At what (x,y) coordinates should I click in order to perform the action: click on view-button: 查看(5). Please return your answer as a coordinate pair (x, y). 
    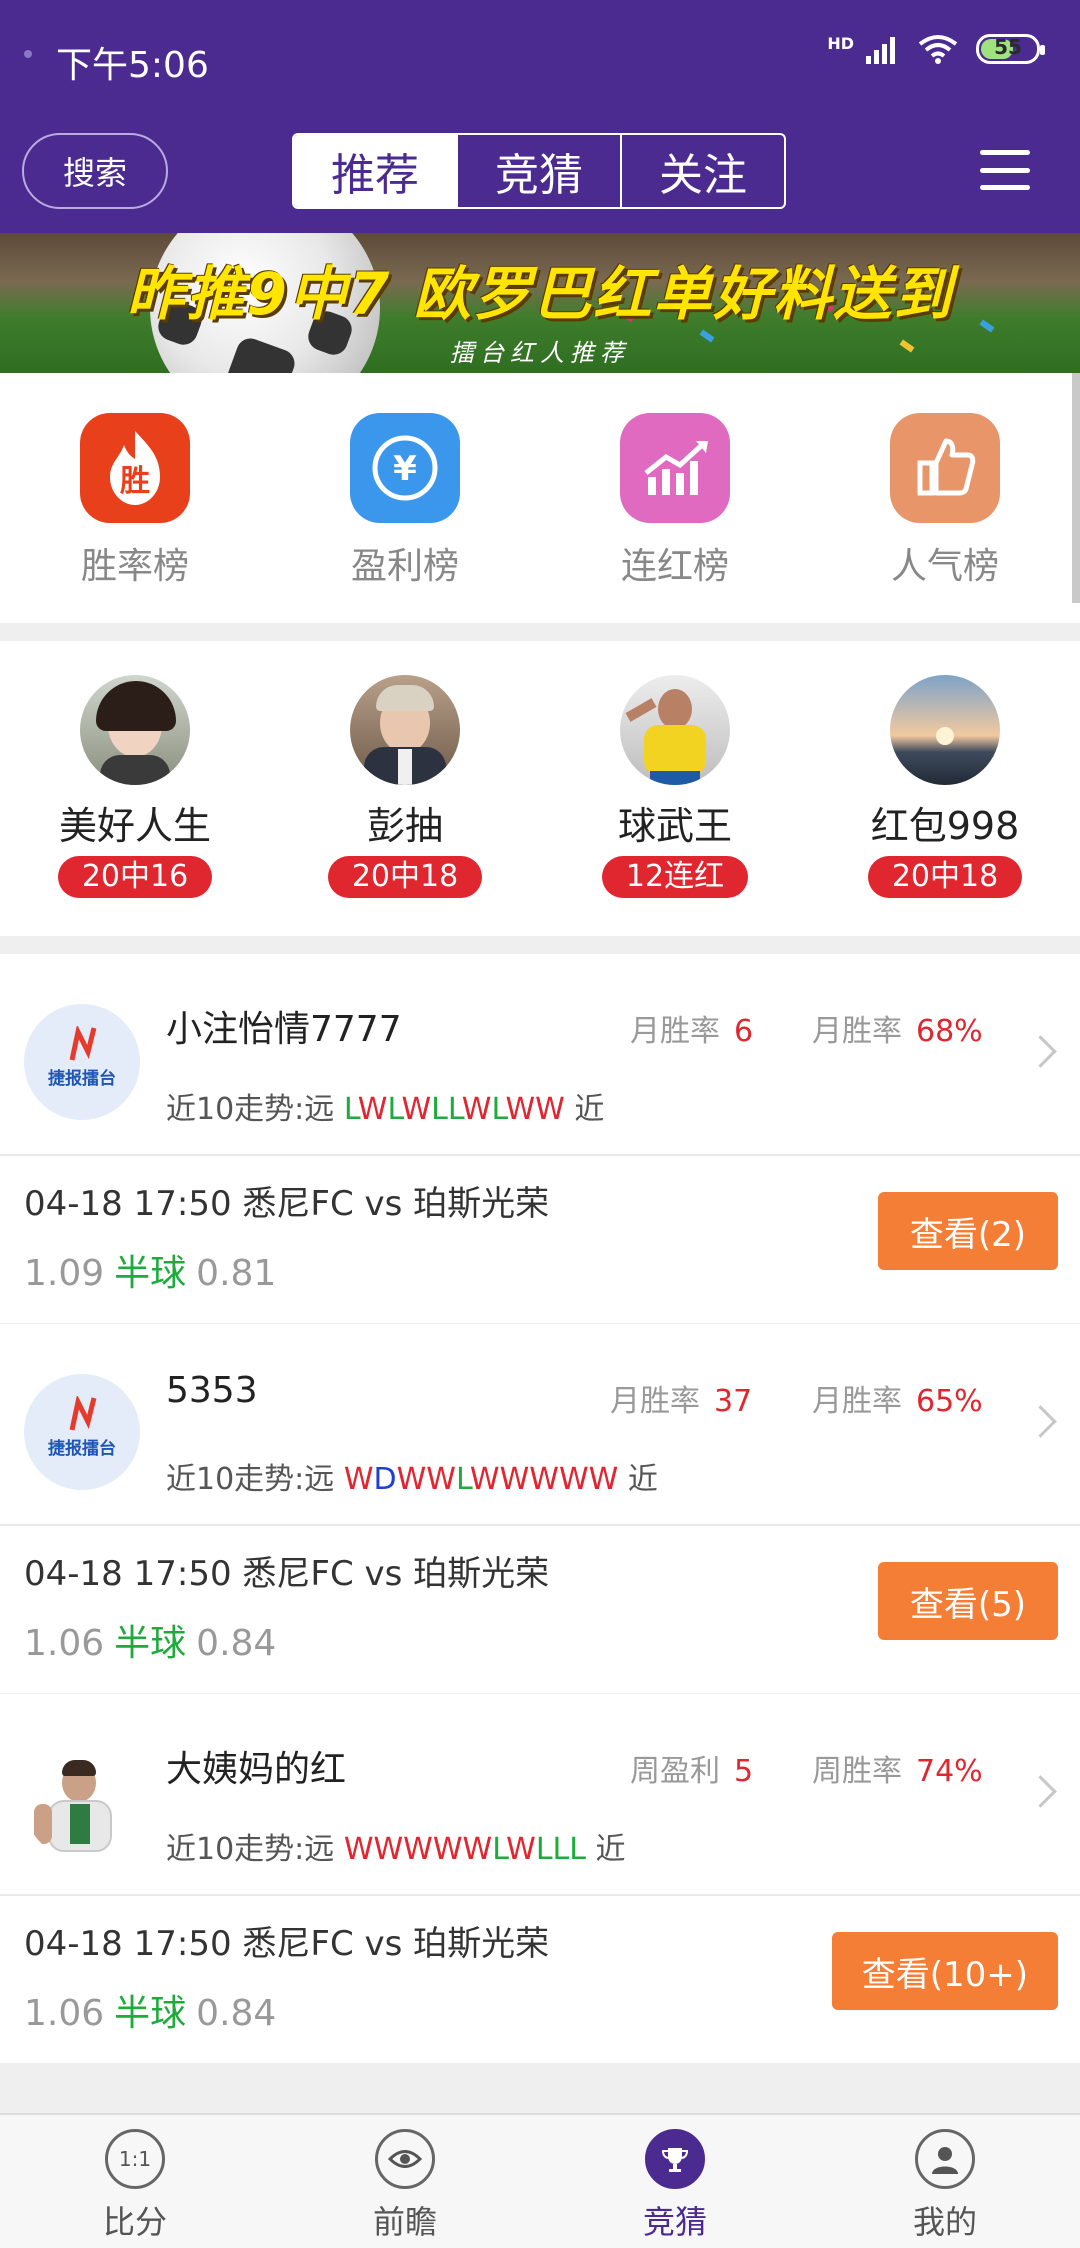
    Looking at the image, I should click on (968, 1601).